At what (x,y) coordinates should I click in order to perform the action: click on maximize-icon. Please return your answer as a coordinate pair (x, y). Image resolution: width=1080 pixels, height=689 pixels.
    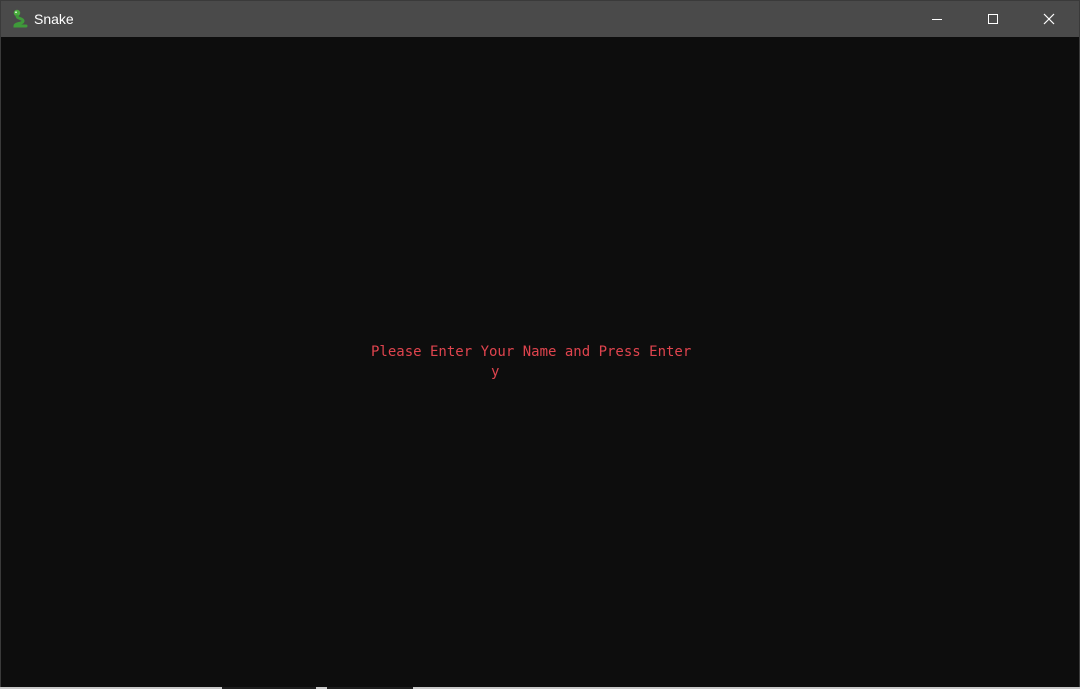
    Looking at the image, I should click on (993, 19).